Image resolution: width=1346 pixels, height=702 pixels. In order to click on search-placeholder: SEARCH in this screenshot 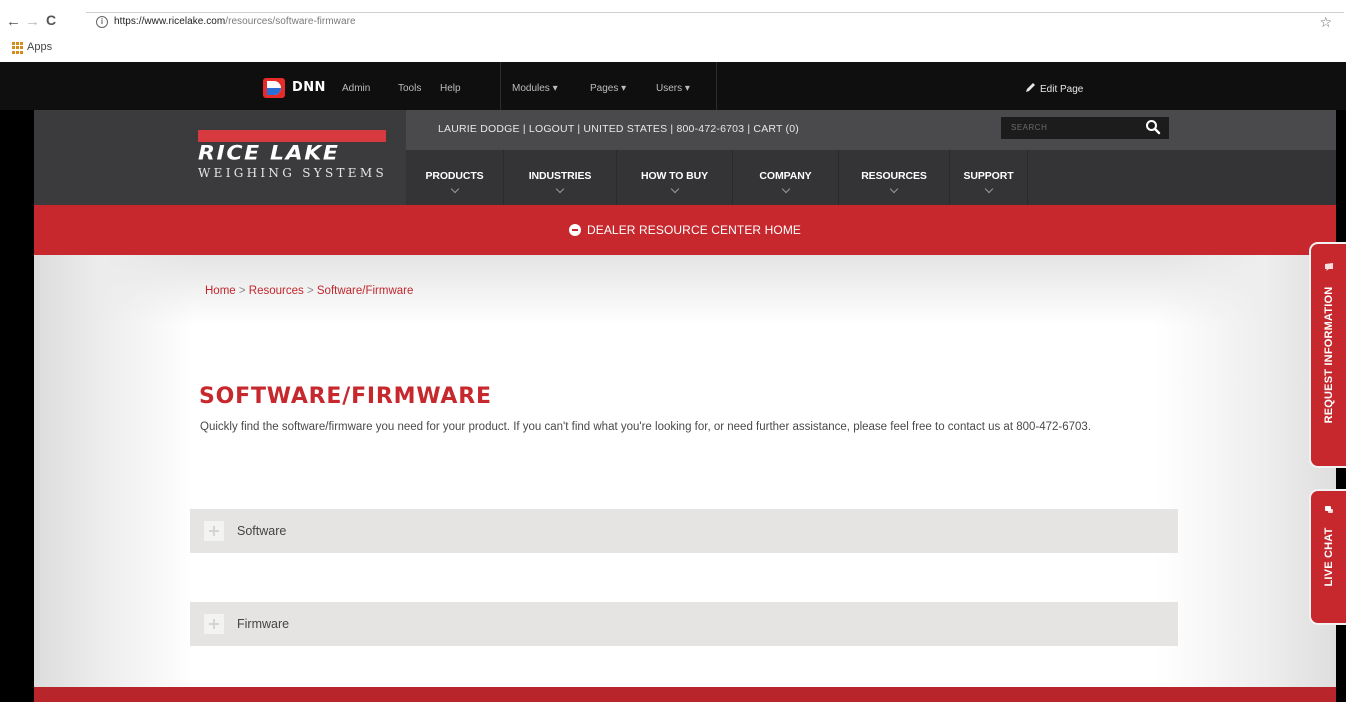, I will do `click(1029, 127)`.